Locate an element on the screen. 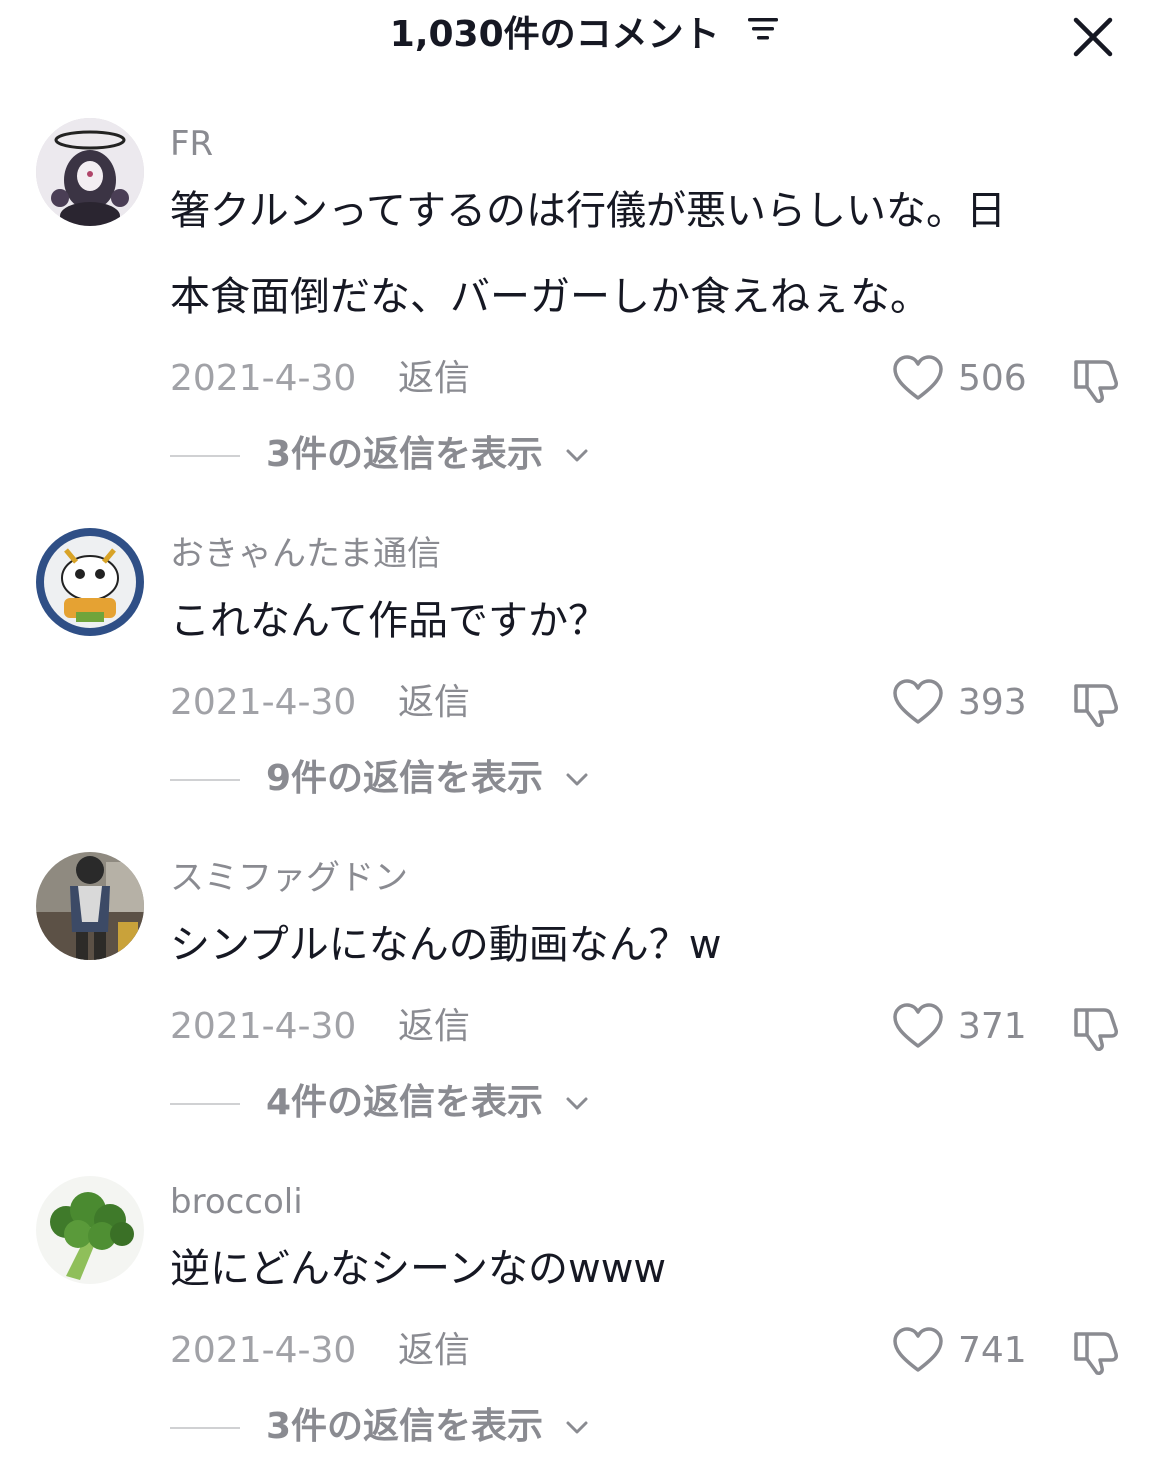 The image size is (1170, 1469). comment-username: broccoli is located at coordinates (236, 1202).